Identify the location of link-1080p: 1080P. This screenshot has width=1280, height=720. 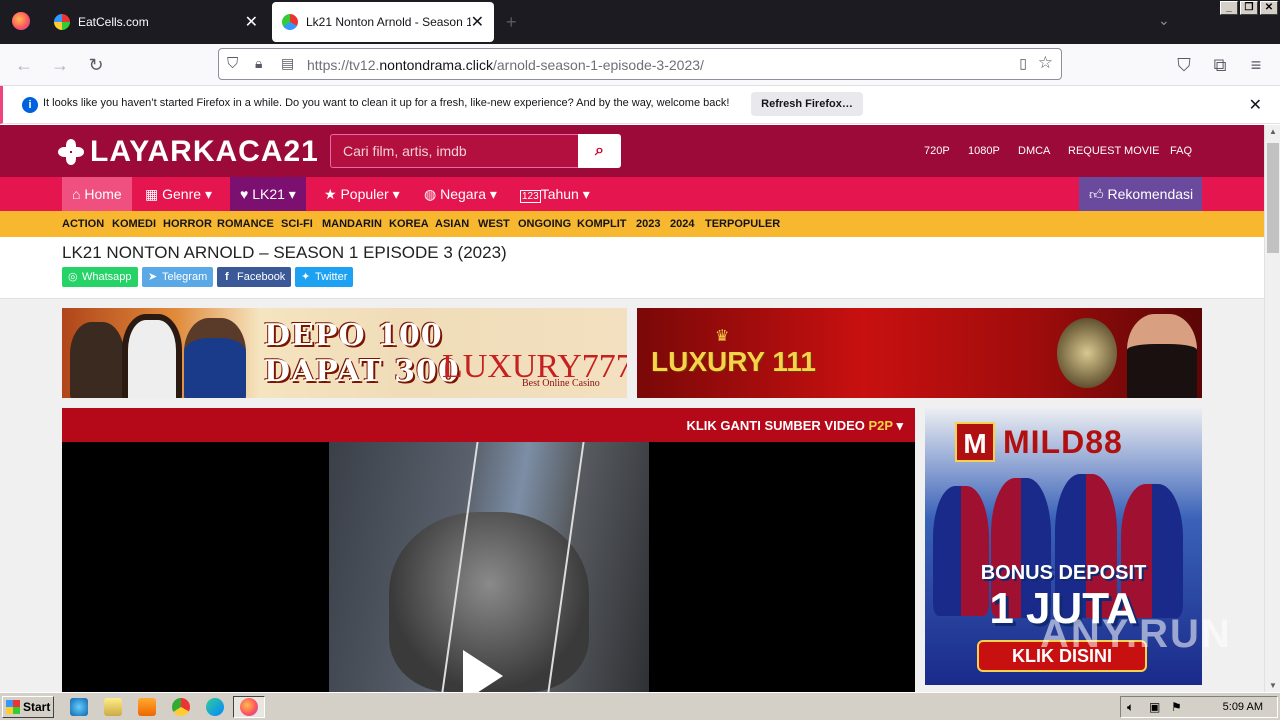
(984, 151).